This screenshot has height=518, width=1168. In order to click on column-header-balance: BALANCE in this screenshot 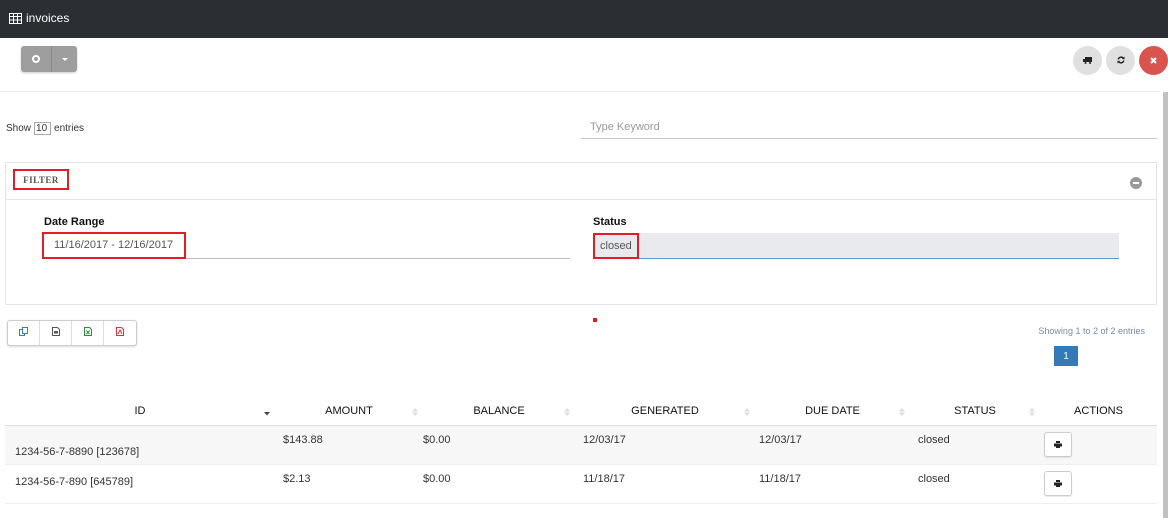, I will do `click(499, 412)`.